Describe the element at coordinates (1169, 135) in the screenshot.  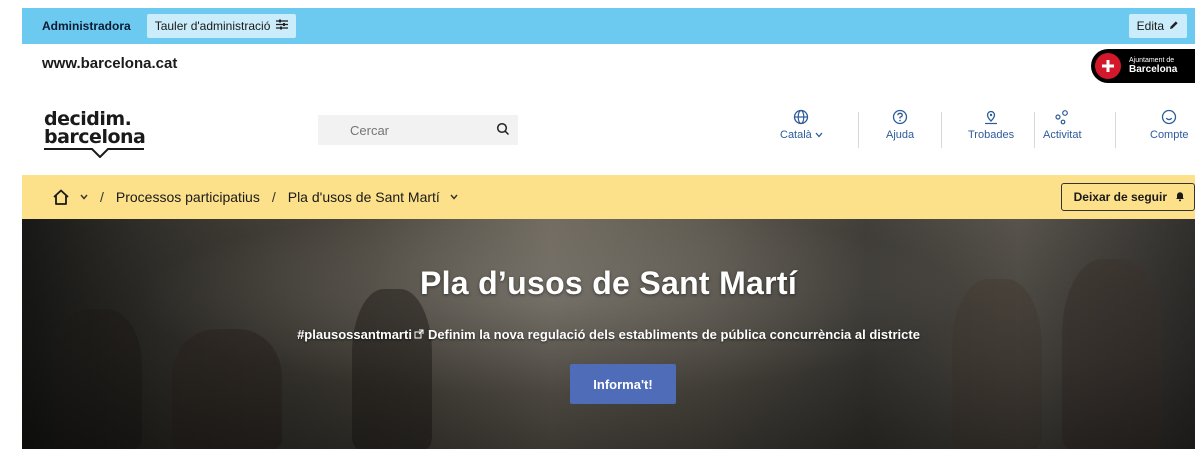
I see `nav-account-label: Compte` at that location.